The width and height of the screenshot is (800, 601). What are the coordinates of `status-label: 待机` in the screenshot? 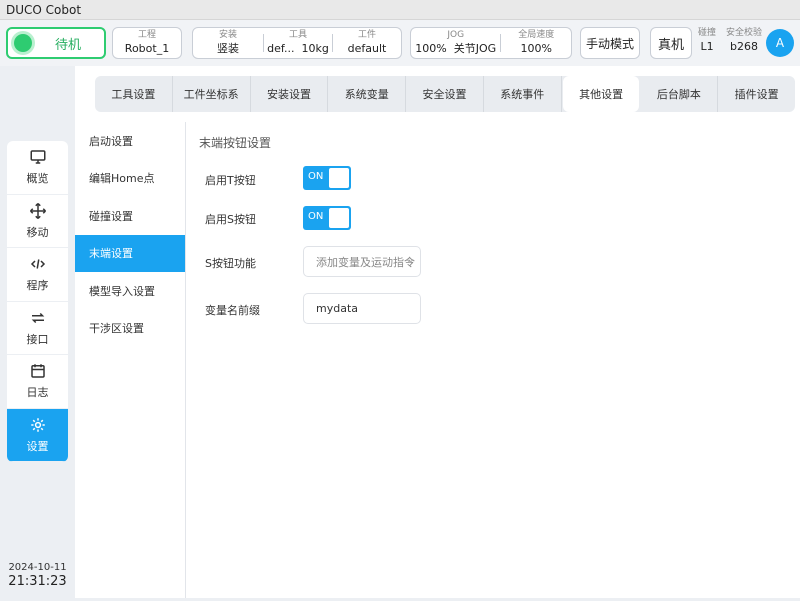 It's located at (67, 45).